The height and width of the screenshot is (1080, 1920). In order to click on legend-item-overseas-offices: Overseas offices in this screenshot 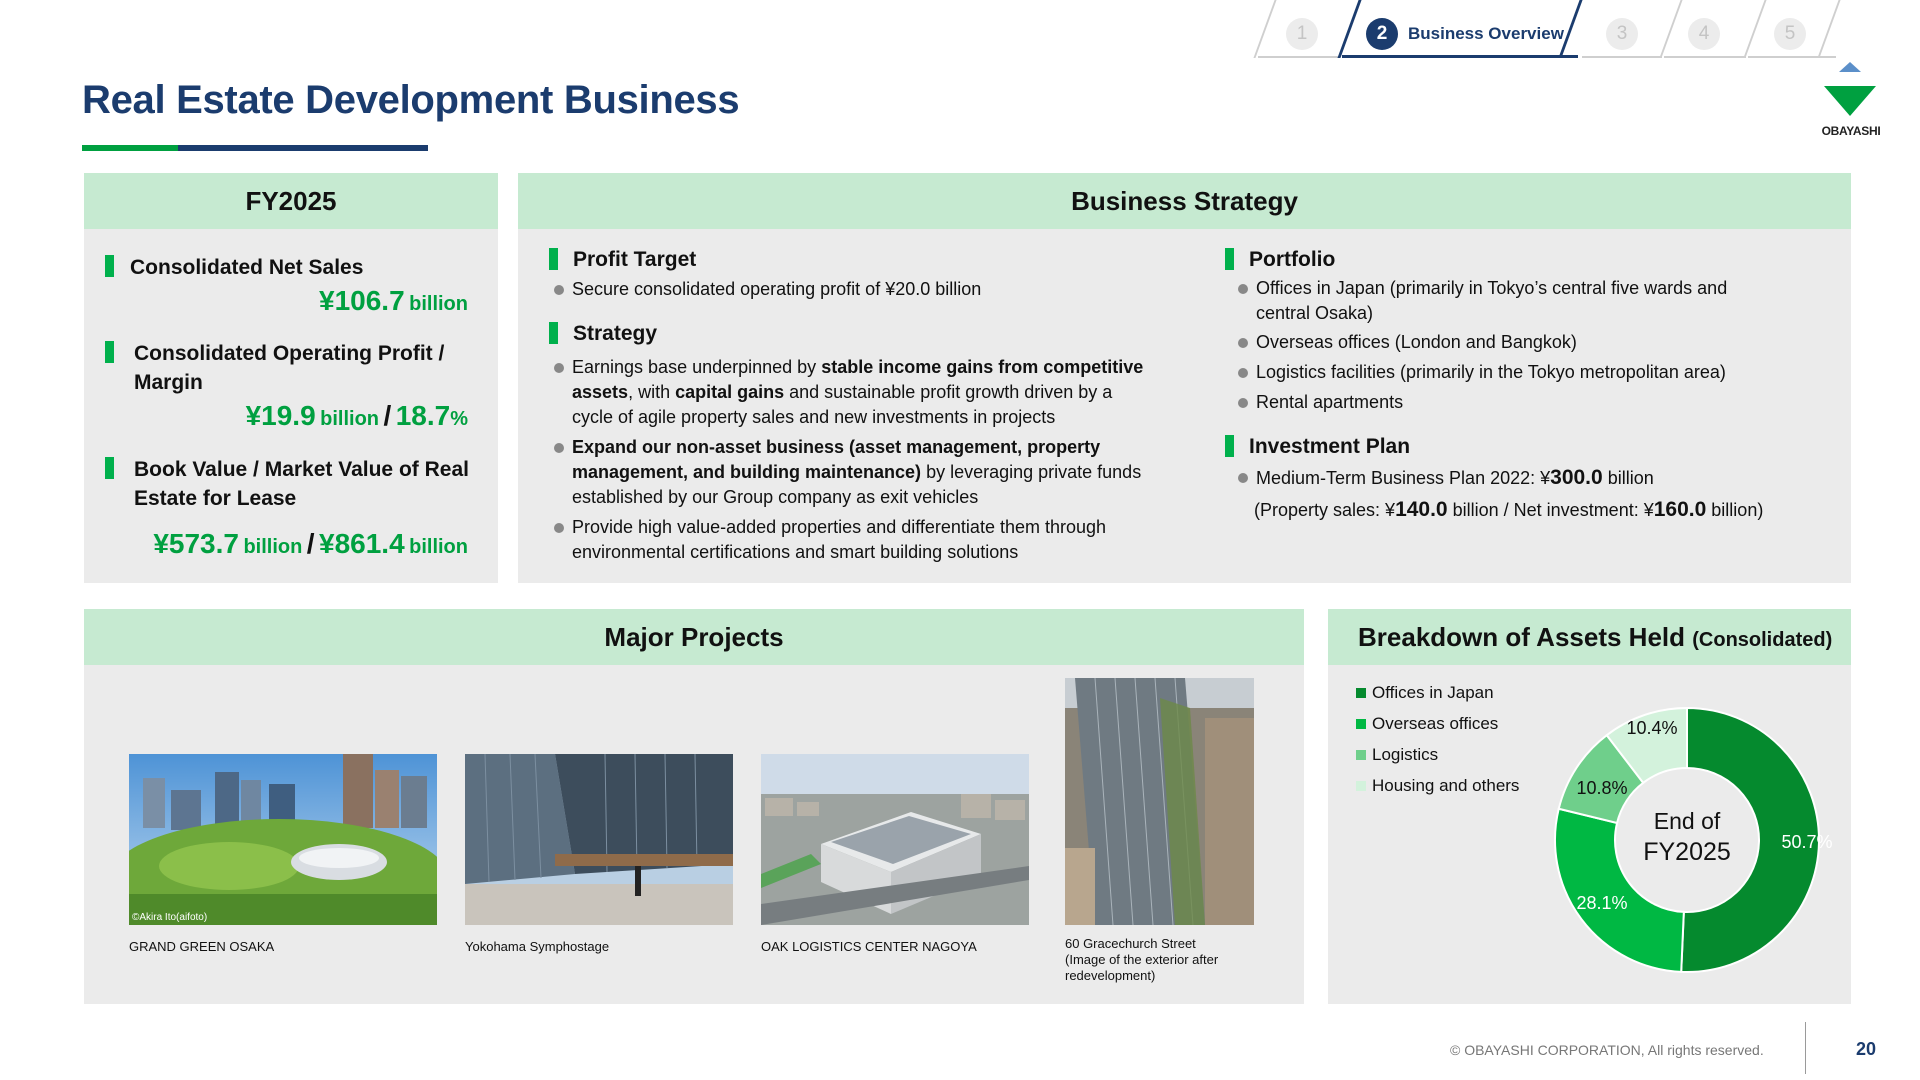, I will do `click(1427, 724)`.